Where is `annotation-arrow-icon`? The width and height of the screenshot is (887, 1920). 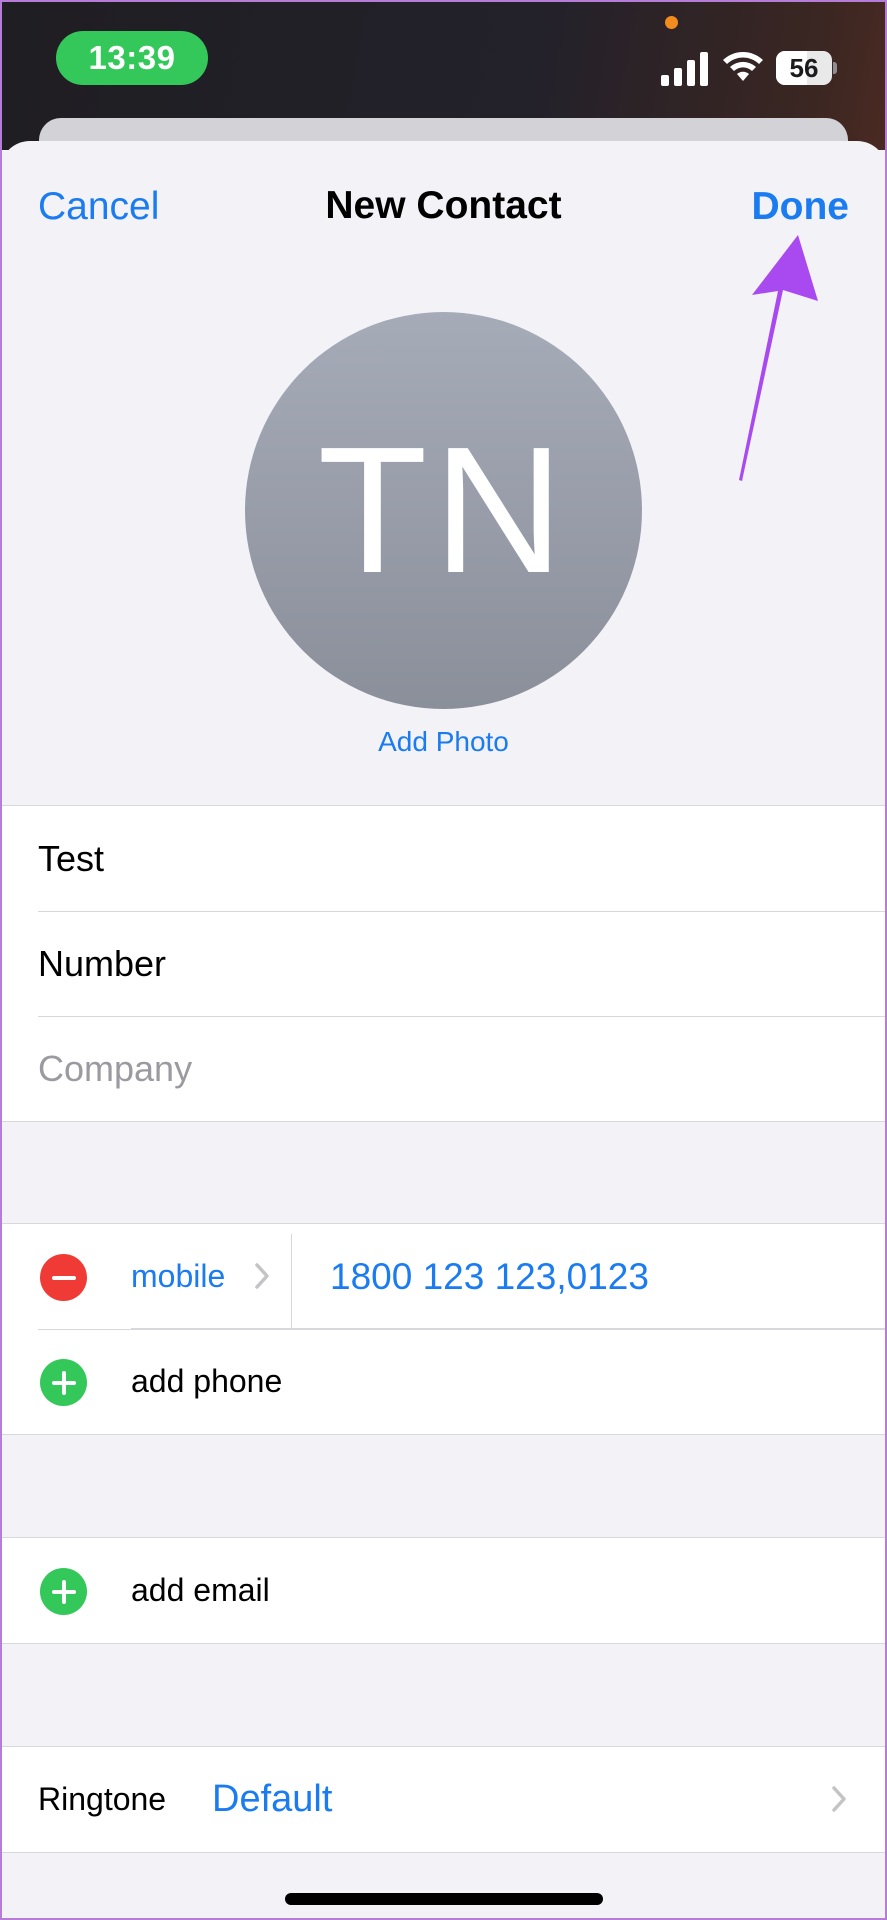 annotation-arrow-icon is located at coordinates (778, 358).